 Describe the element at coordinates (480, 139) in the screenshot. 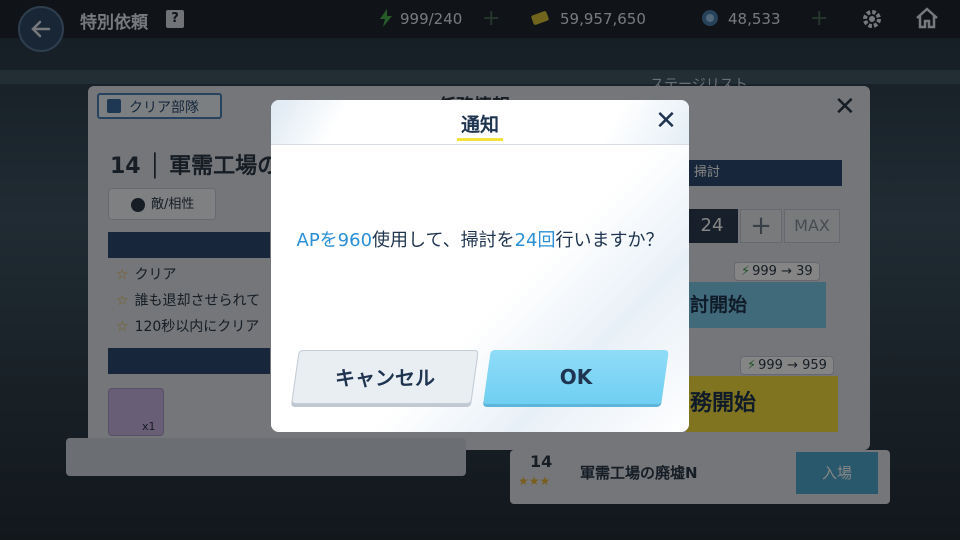

I see `title-underline` at that location.